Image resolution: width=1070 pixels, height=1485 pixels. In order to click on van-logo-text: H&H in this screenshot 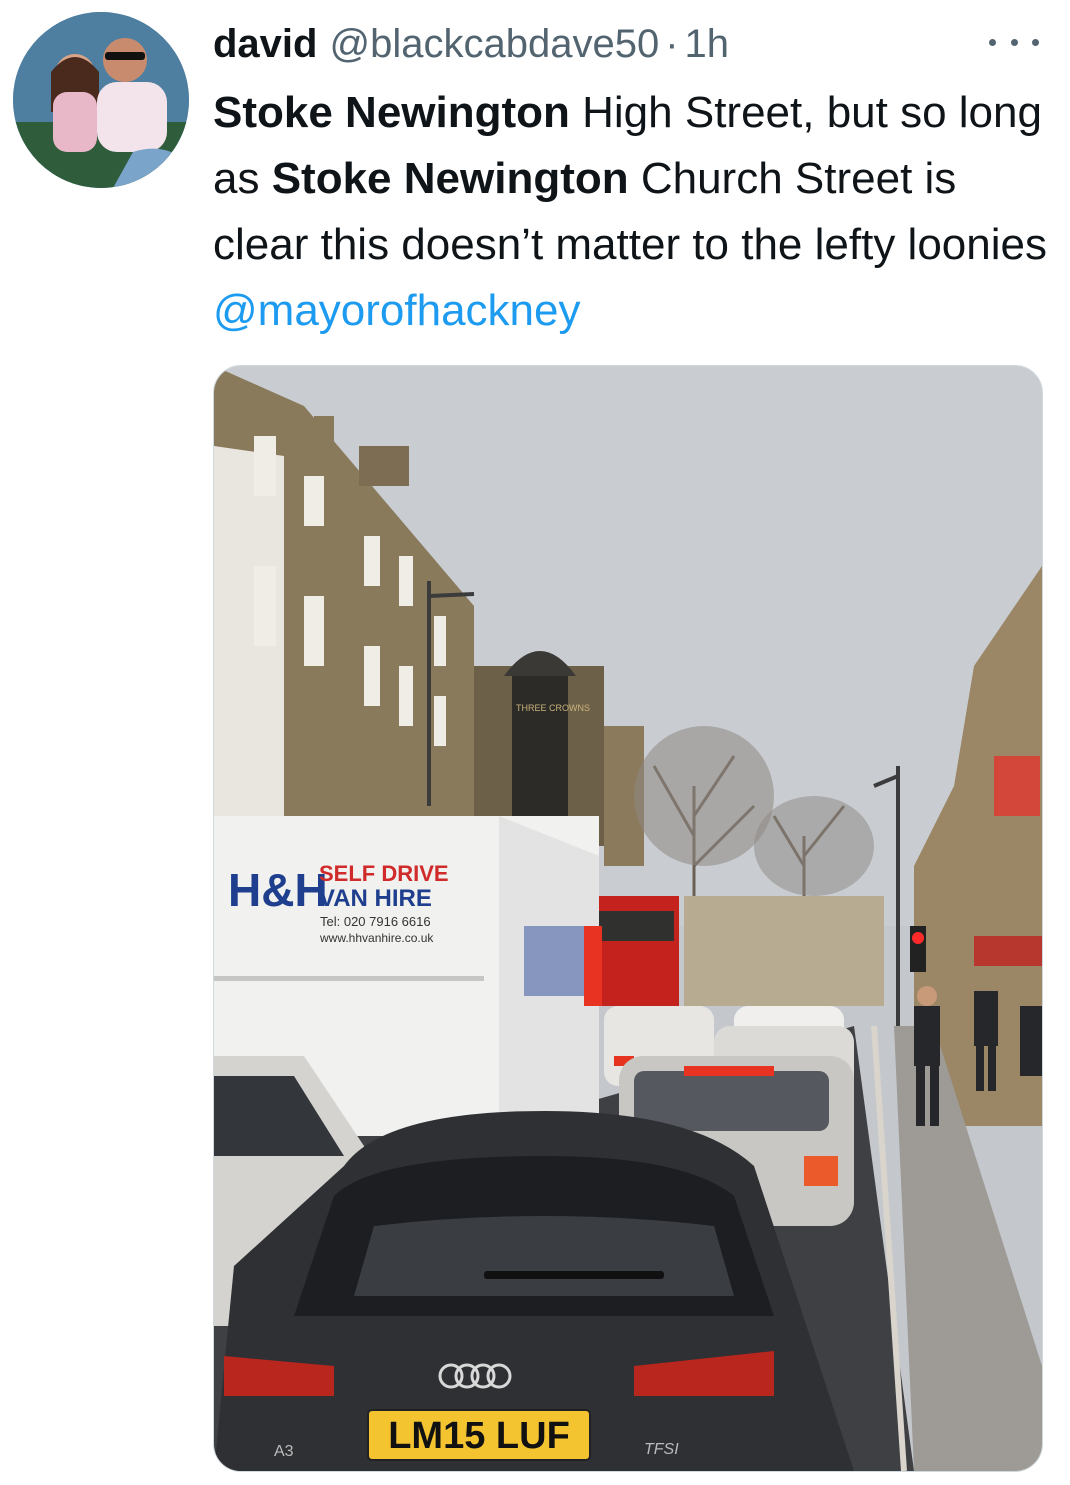, I will do `click(278, 890)`.